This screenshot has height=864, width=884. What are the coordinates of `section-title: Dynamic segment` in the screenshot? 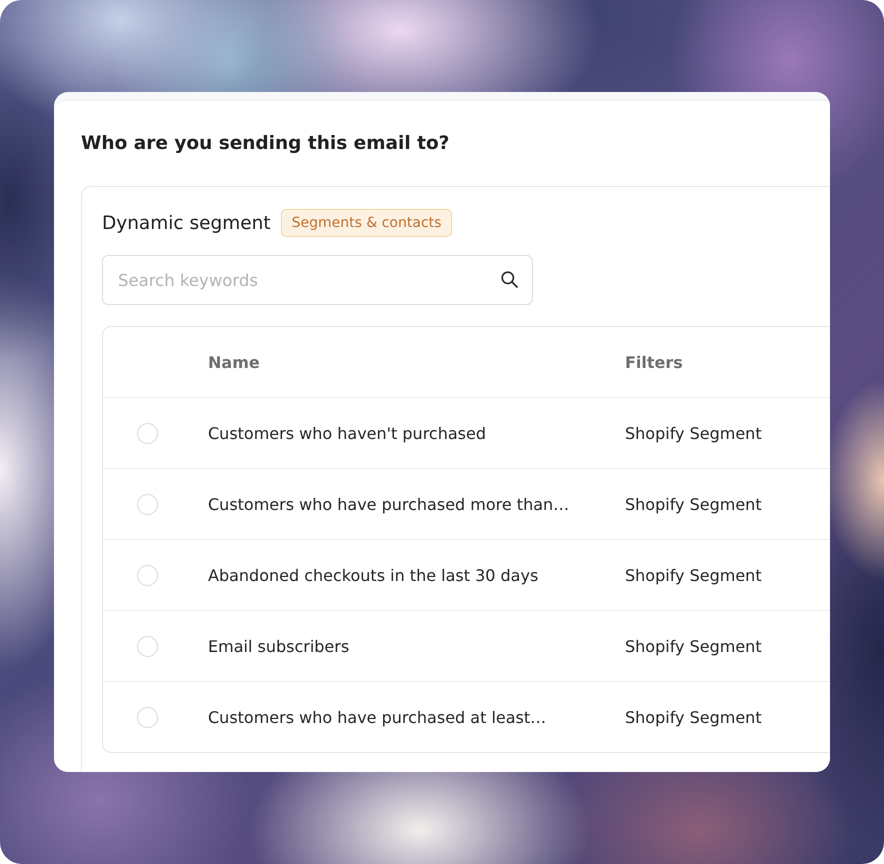 It's located at (186, 223).